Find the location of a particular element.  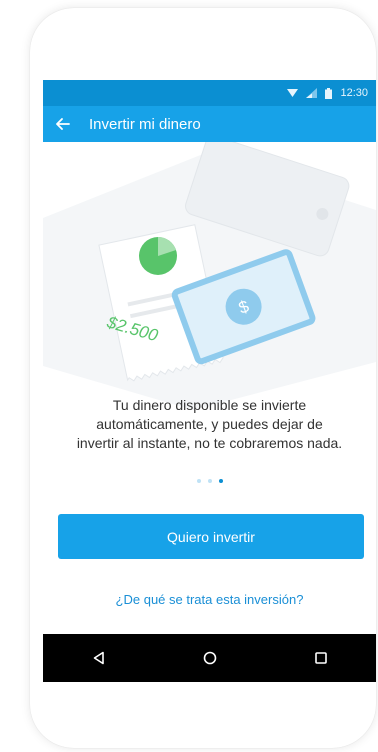

back-button is located at coordinates (63, 124).